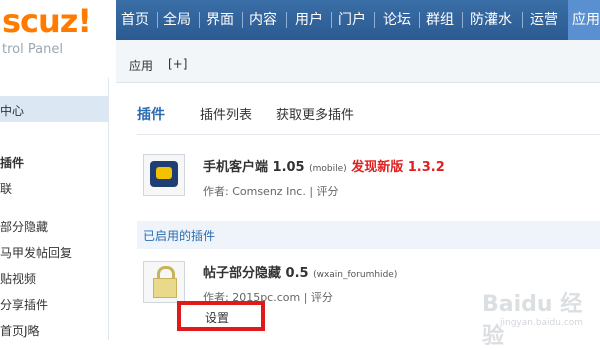 This screenshot has width=600, height=350. I want to click on mobile-plugin-tag: (mobile), so click(328, 169).